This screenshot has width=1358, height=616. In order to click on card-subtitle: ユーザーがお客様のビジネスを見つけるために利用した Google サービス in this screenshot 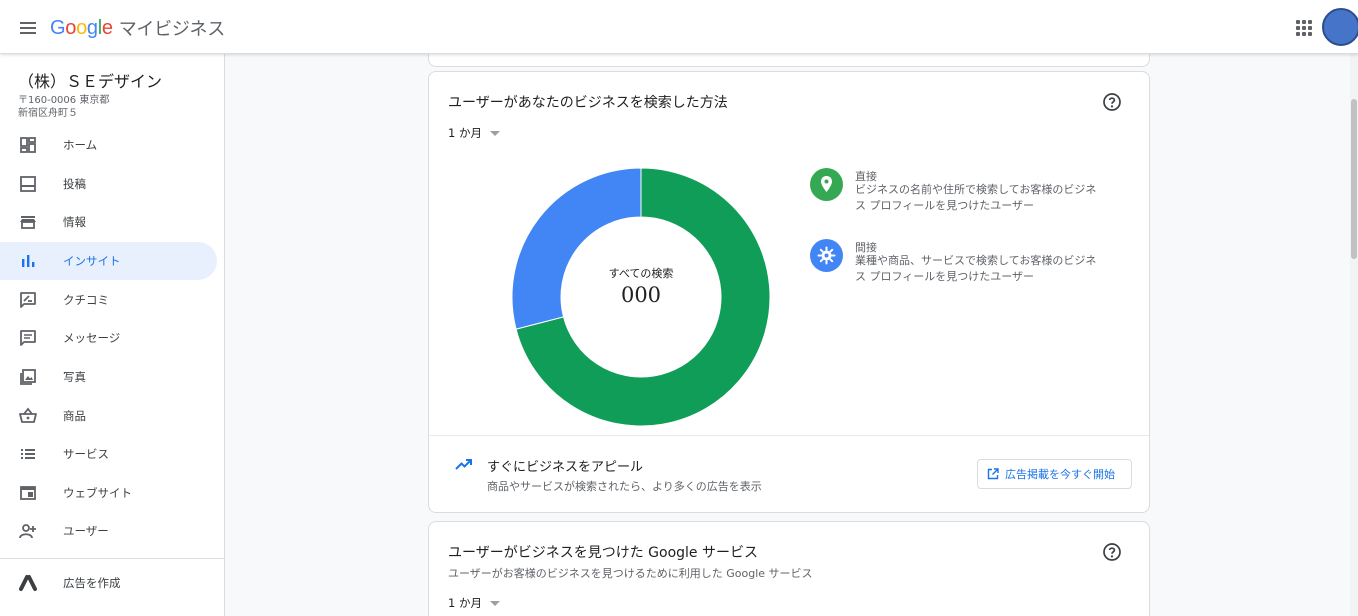, I will do `click(630, 573)`.